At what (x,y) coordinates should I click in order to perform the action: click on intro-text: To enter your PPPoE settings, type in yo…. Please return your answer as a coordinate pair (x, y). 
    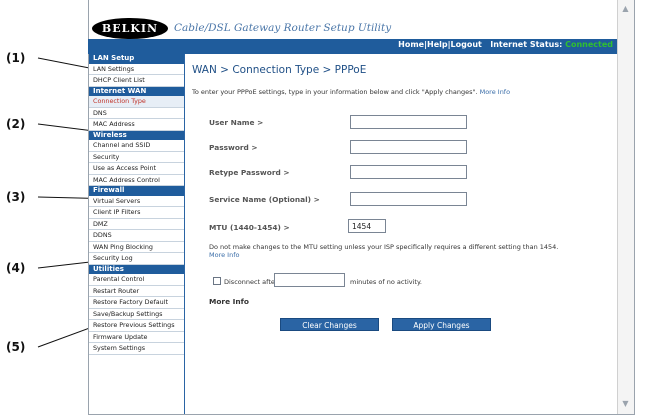
    Looking at the image, I should click on (384, 92).